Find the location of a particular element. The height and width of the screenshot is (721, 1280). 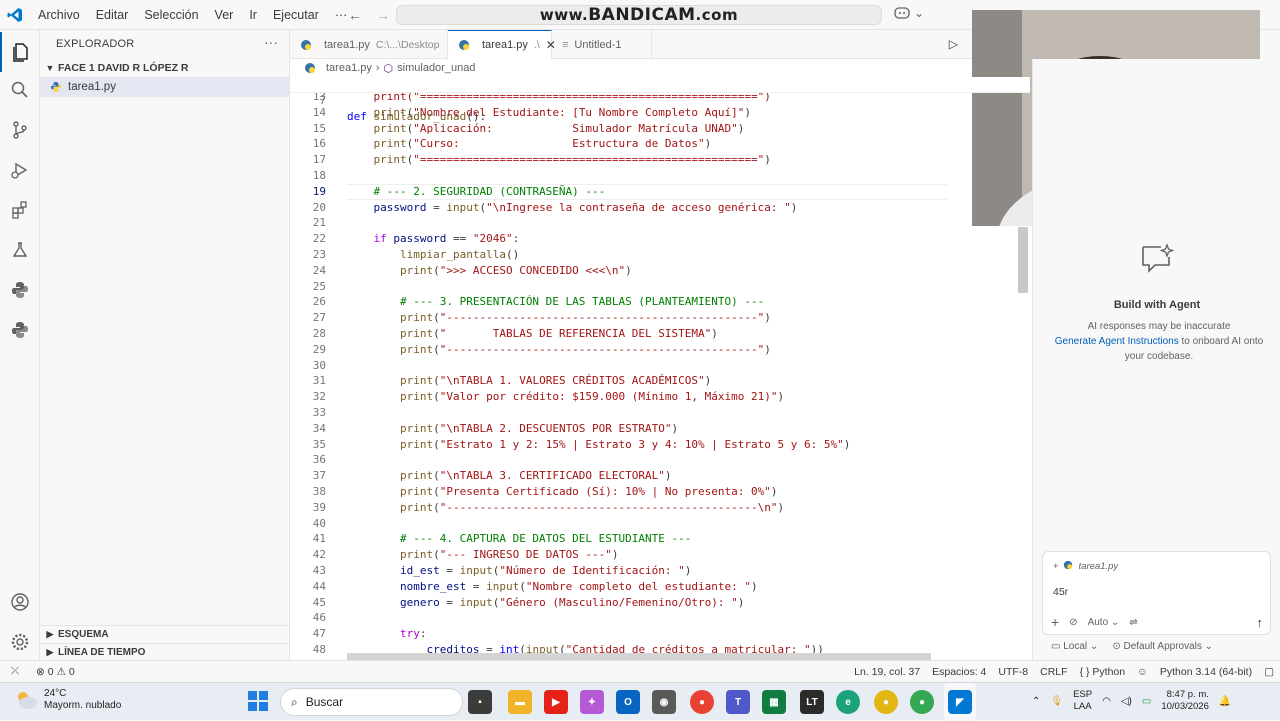

code-line: 24 print(">>> ACCESO CONCEDIDO <<<\n") is located at coordinates (660, 271).